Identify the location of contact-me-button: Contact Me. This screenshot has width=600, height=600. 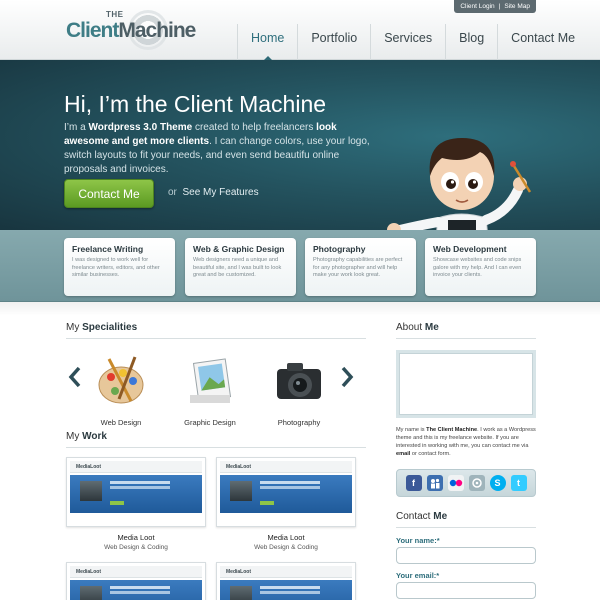
(109, 193).